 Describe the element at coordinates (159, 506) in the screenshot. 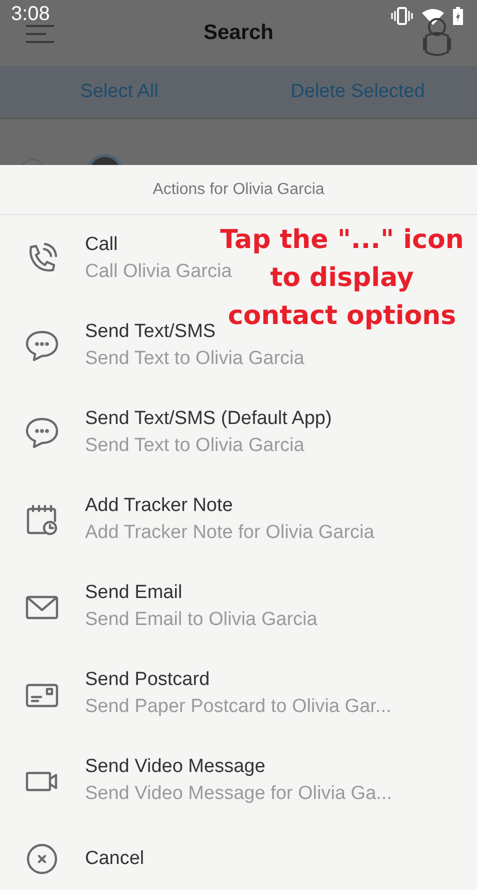

I see `action-title: Add Tracker Note` at that location.